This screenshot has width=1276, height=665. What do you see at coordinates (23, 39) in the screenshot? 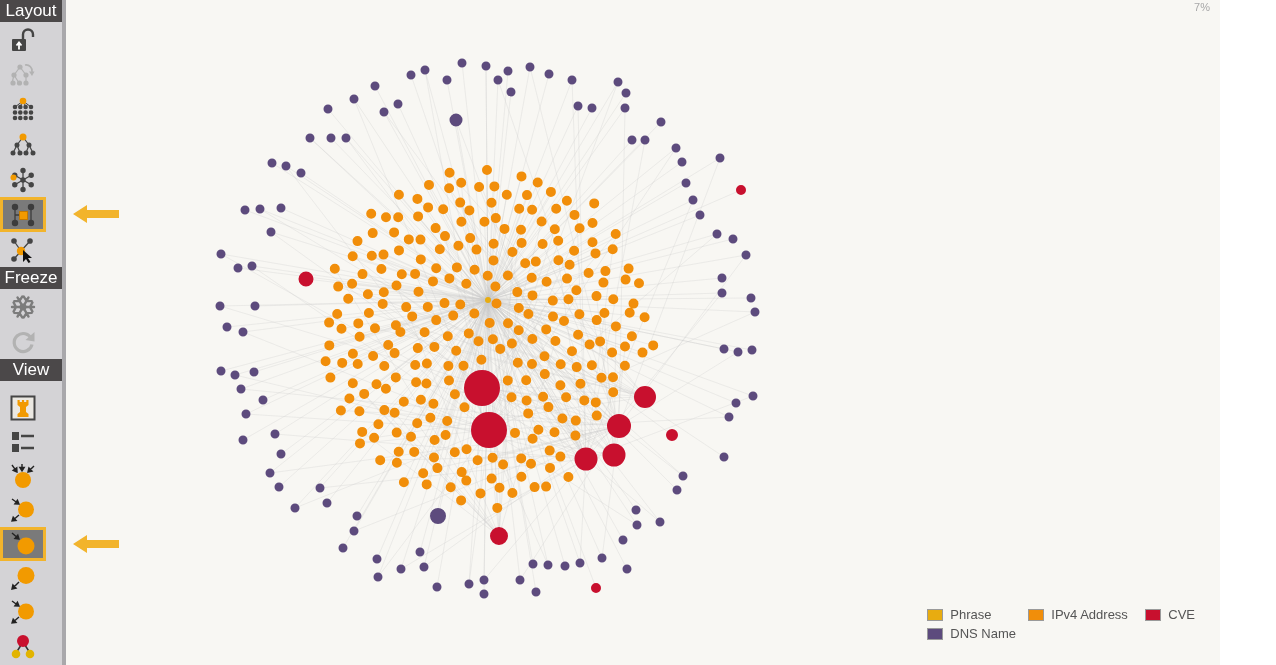
I see `padlock-icon` at bounding box center [23, 39].